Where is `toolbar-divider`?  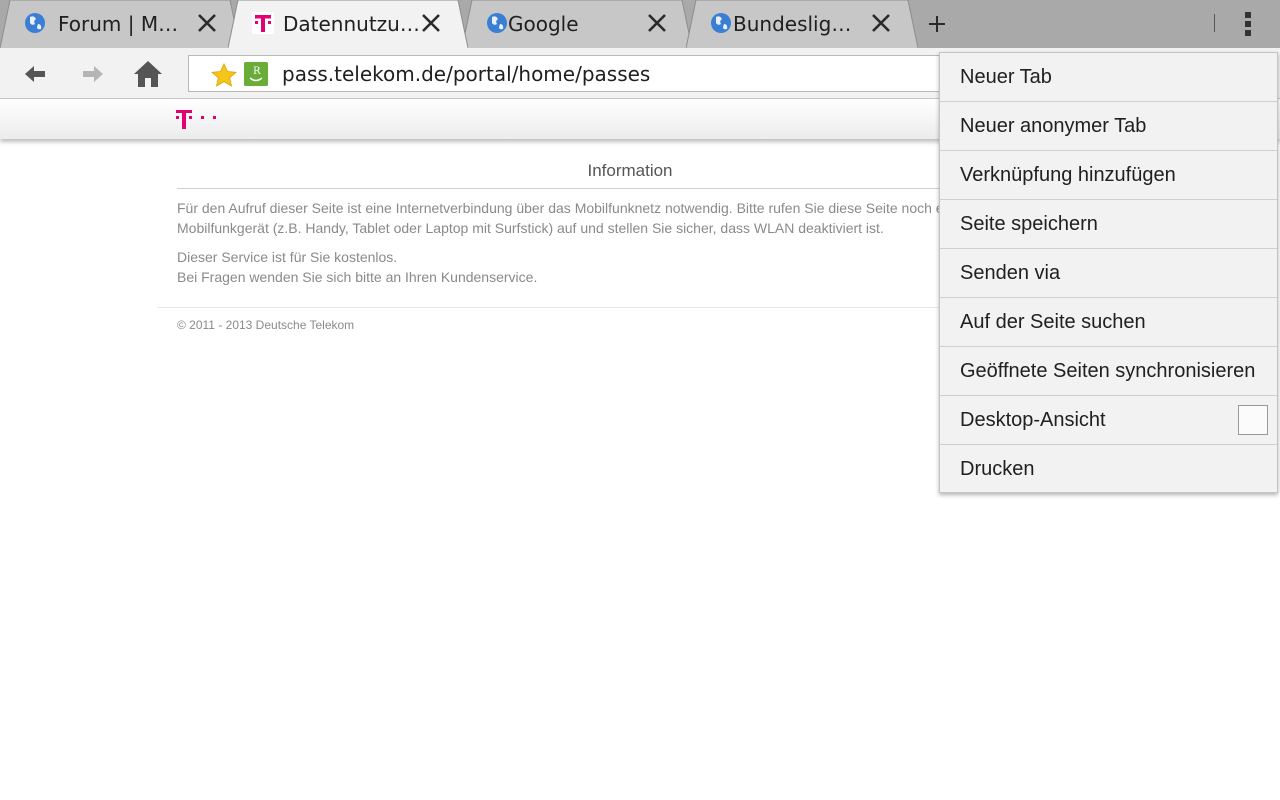 toolbar-divider is located at coordinates (1214, 23).